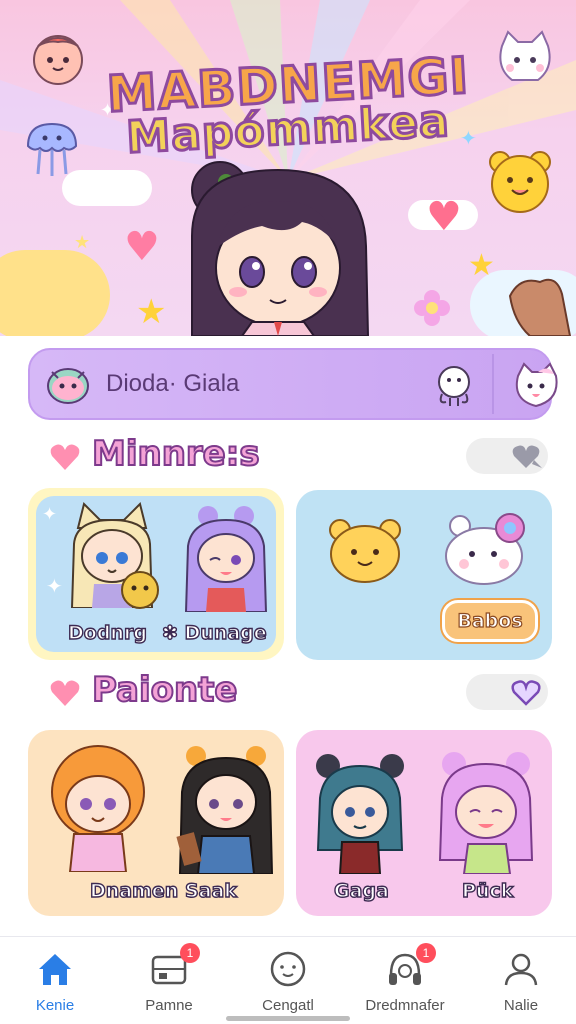  Describe the element at coordinates (536, 385) in the screenshot. I see `cat-face-icon` at that location.